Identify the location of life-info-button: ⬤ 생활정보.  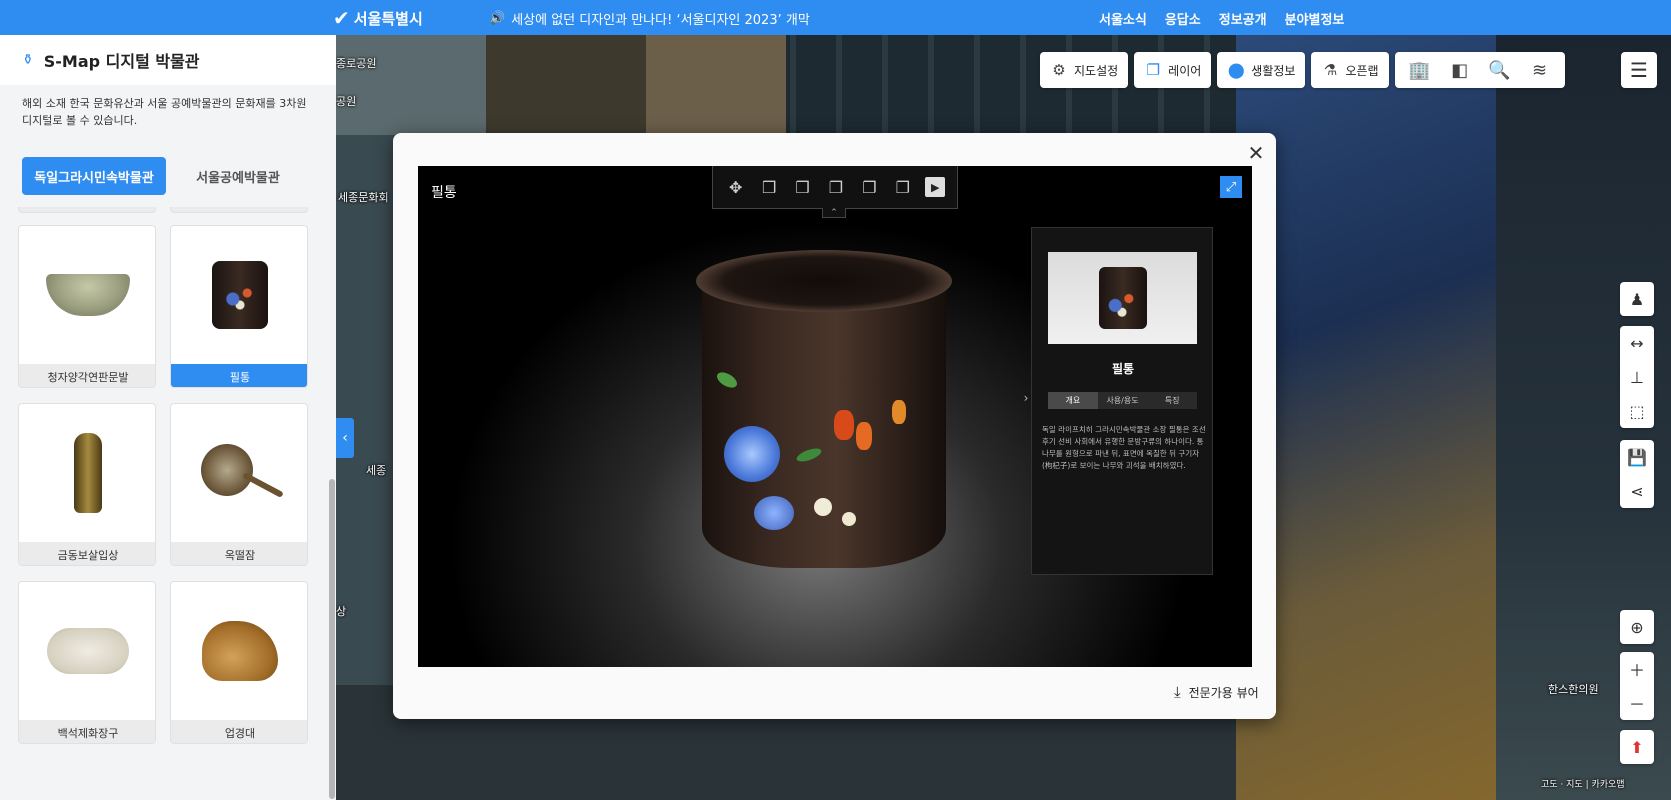
(1261, 70).